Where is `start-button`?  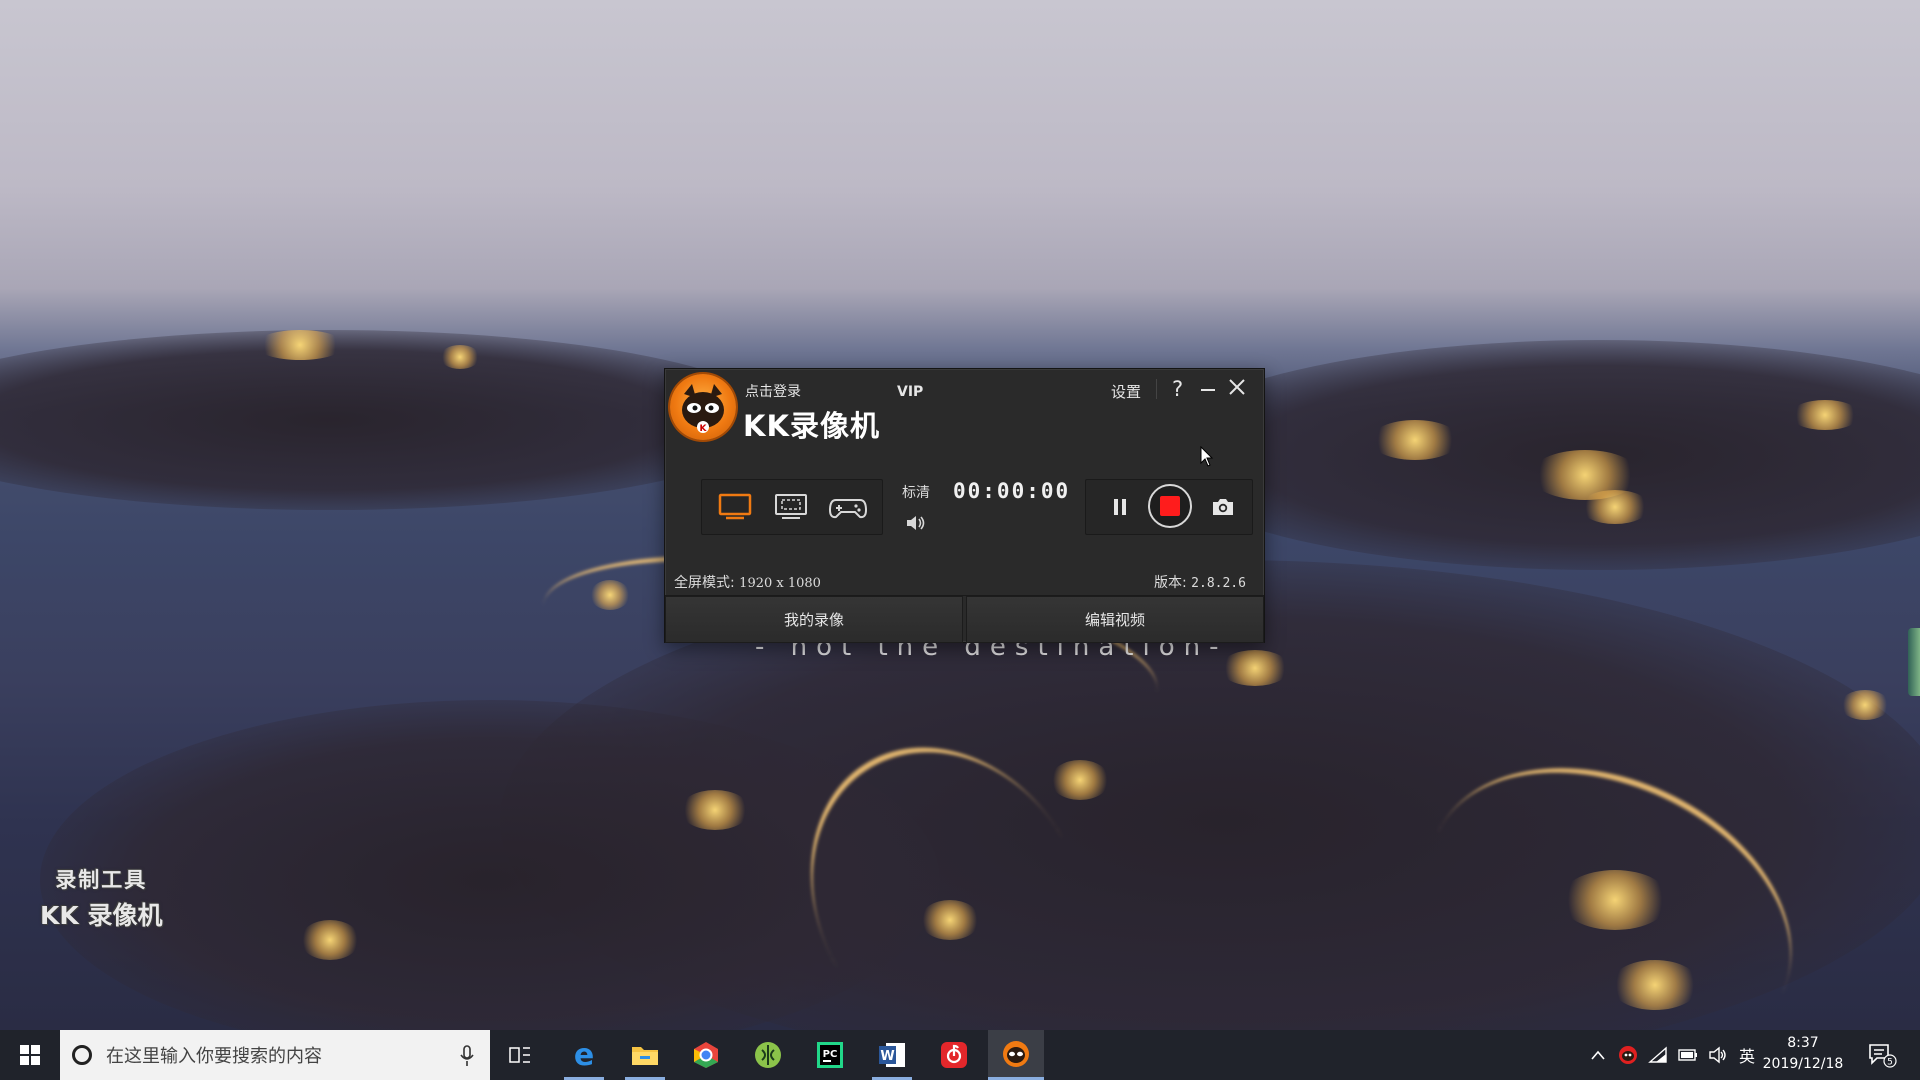 start-button is located at coordinates (30, 1055).